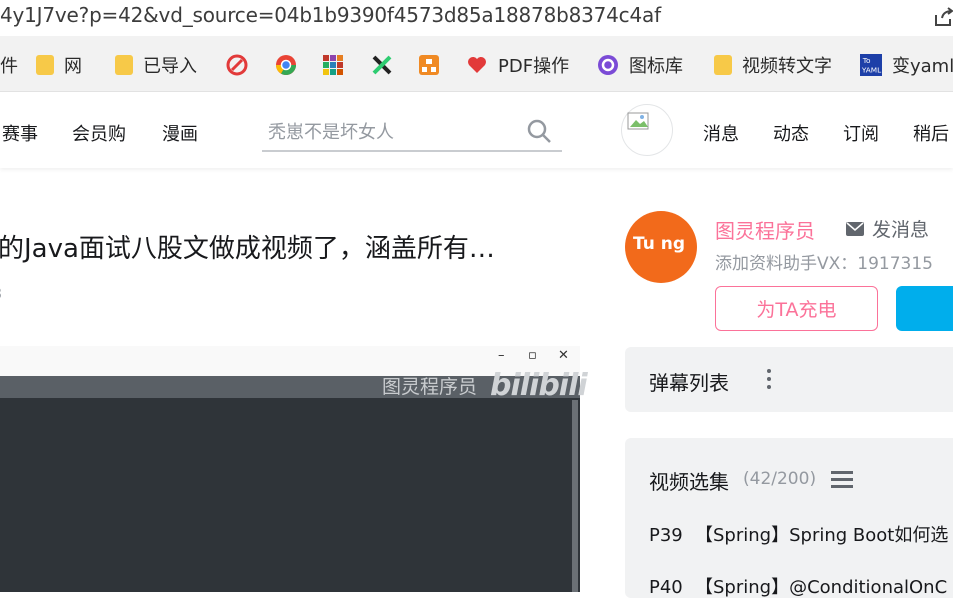  I want to click on send-message-button: 发消息, so click(887, 228).